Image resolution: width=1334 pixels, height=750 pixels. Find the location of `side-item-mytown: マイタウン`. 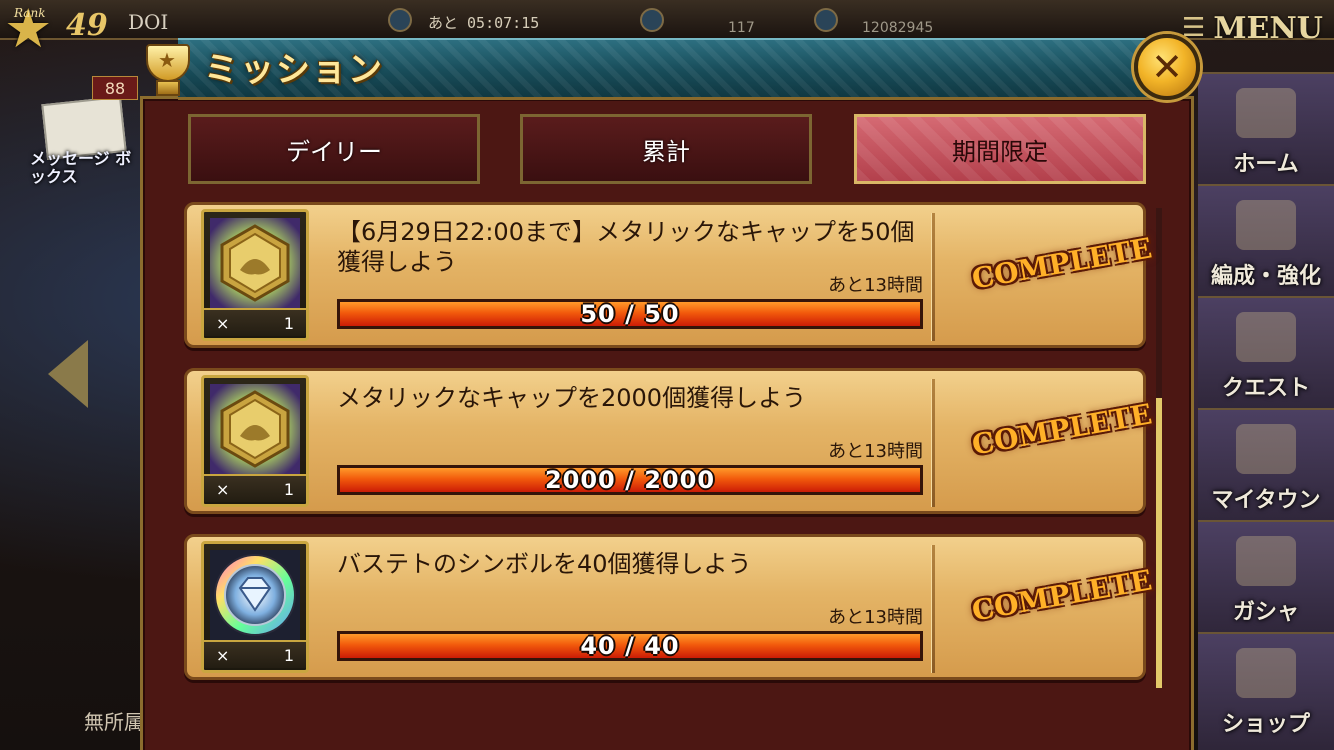

side-item-mytown: マイタウン is located at coordinates (1266, 468).